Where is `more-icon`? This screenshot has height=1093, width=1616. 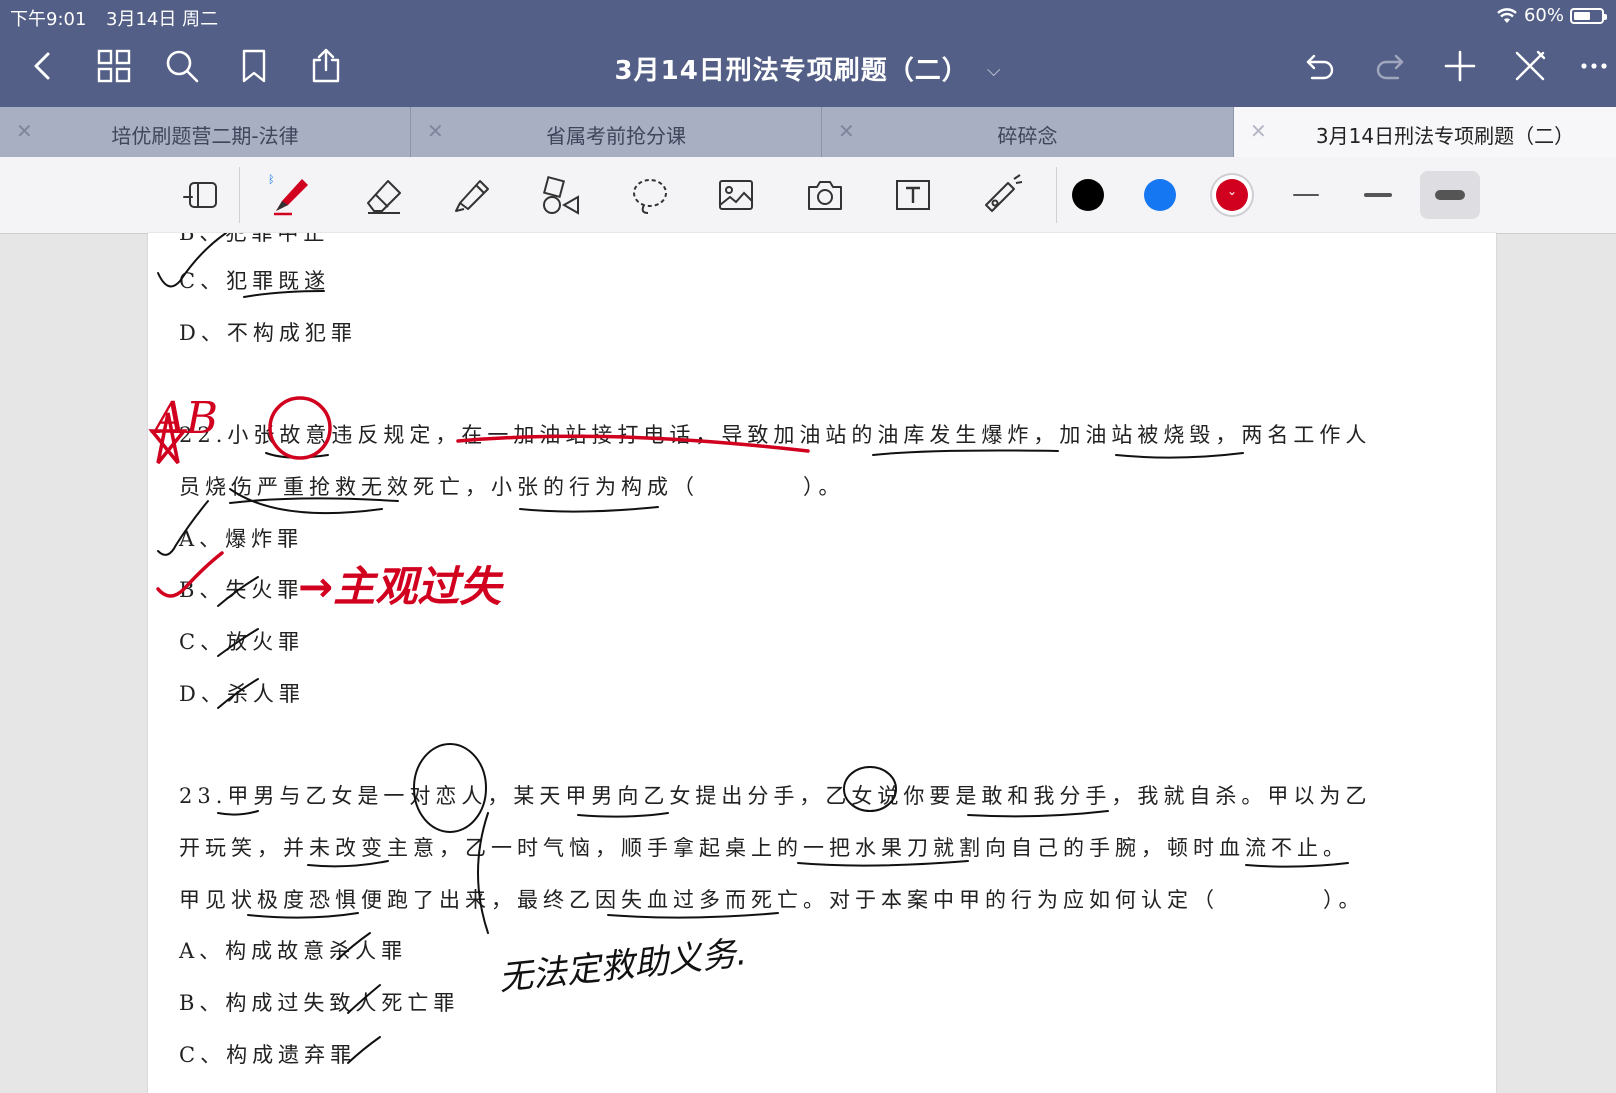
more-icon is located at coordinates (1594, 66).